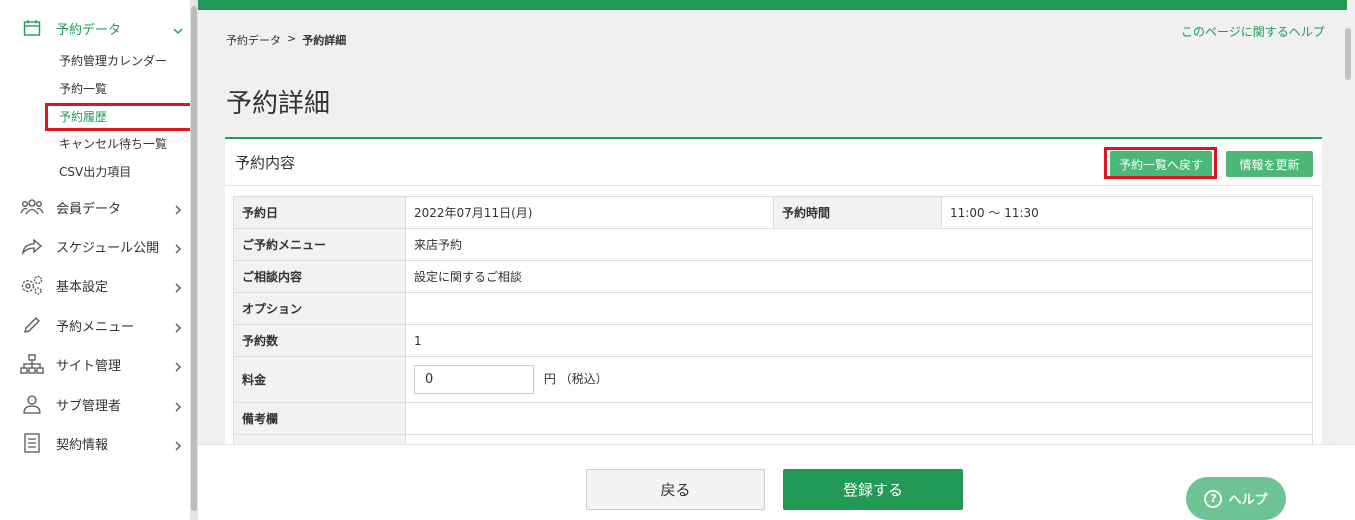  I want to click on sidebar-subitem-csv: CSV出力項目, so click(95, 172).